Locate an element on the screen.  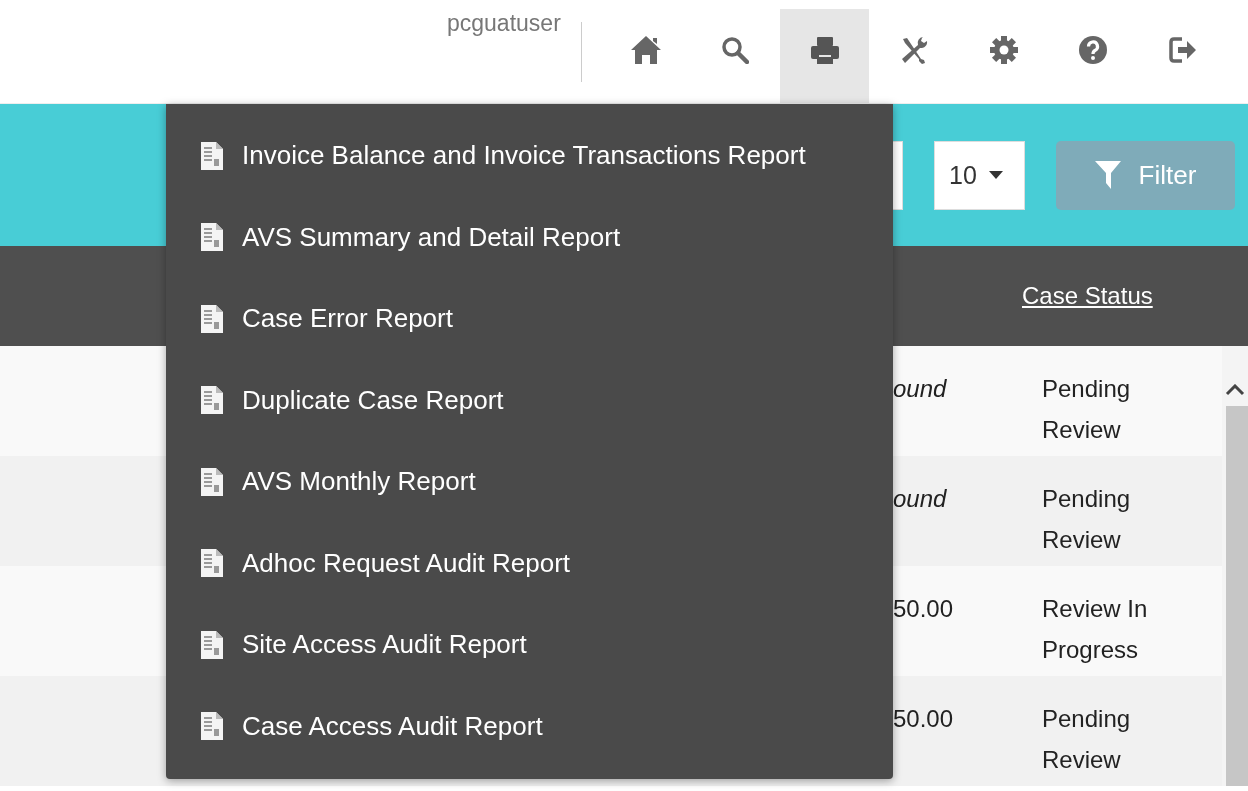
funnel-icon is located at coordinates (1107, 175).